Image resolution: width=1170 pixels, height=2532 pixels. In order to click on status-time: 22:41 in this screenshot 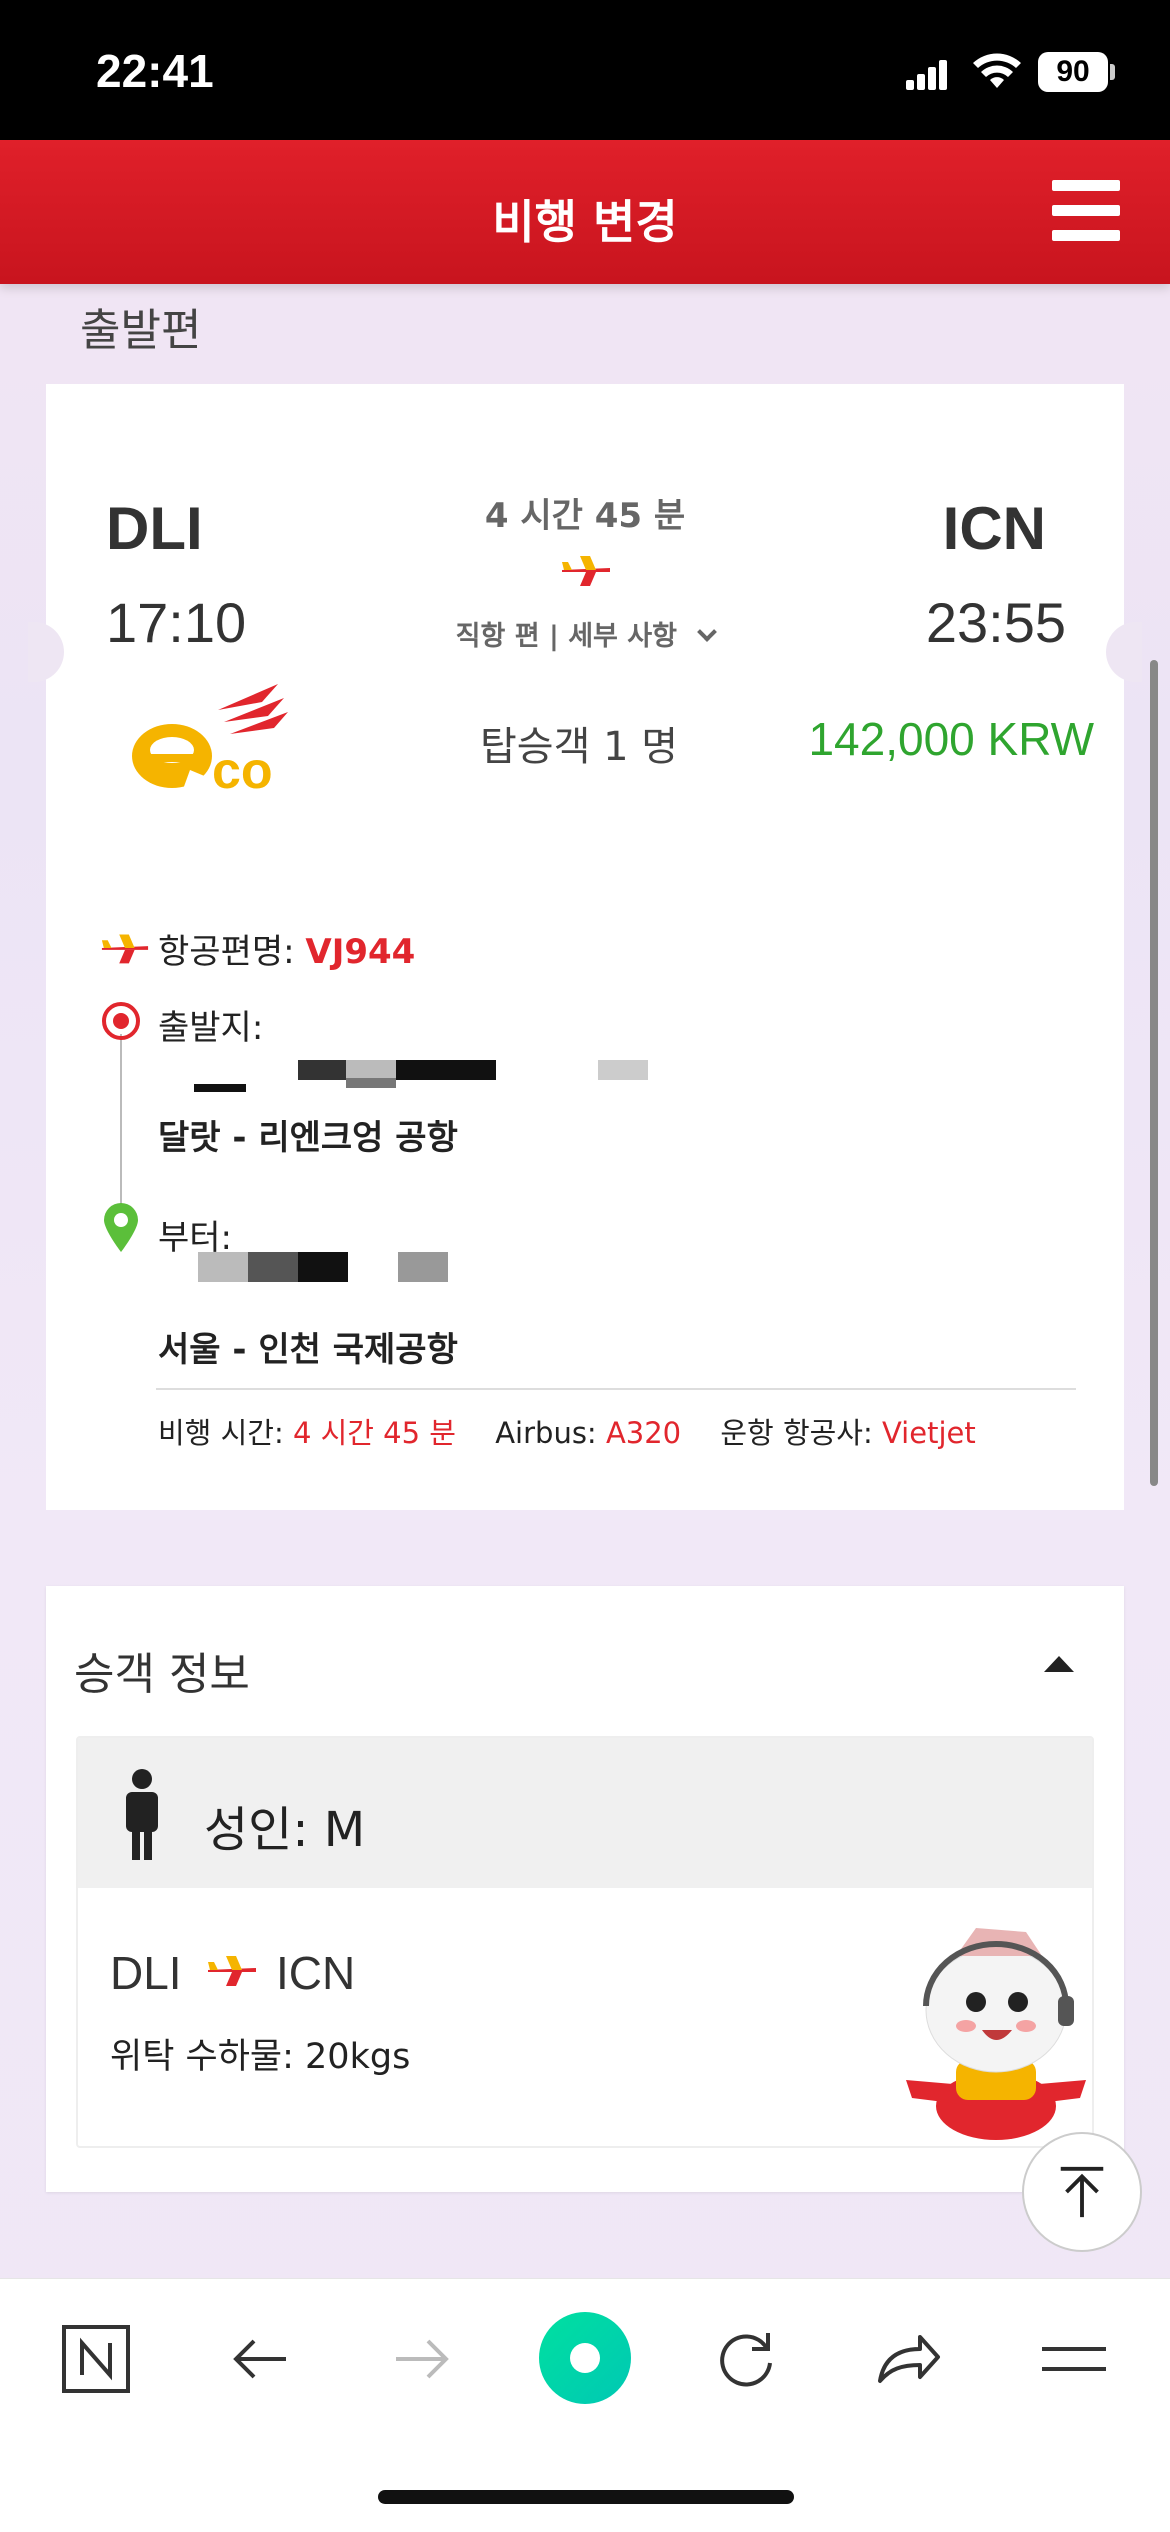, I will do `click(155, 71)`.